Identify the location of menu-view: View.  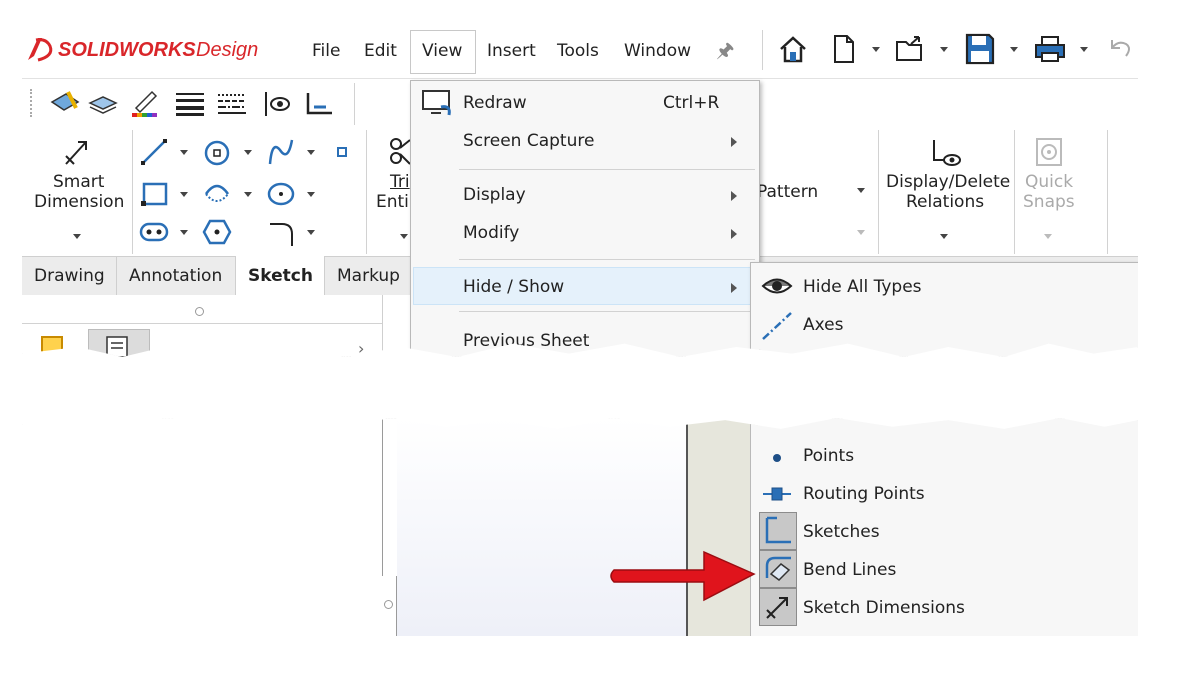
(442, 51).